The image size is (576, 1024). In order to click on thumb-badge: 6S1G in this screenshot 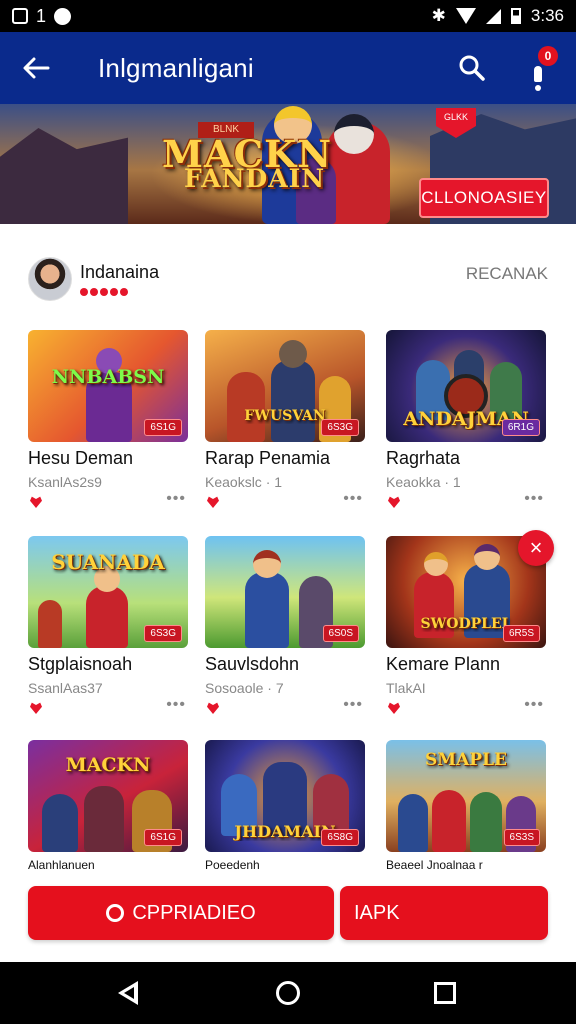, I will do `click(163, 427)`.